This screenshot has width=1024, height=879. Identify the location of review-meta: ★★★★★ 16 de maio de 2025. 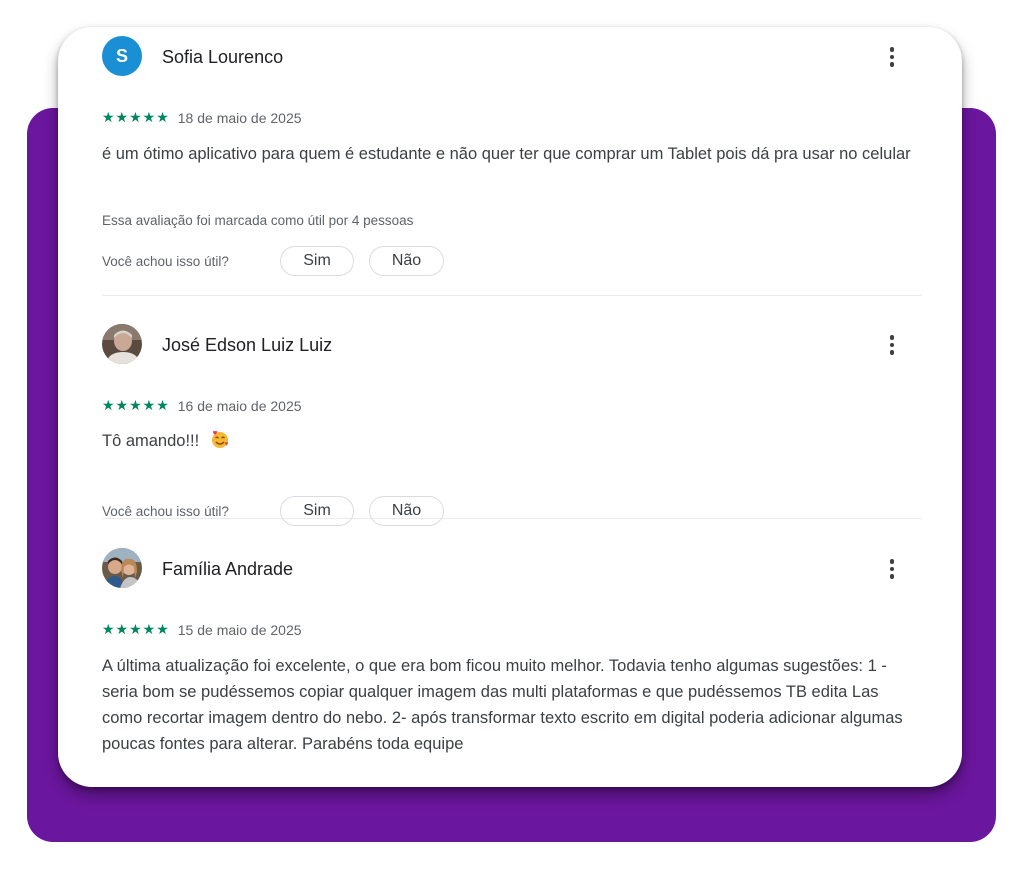
(202, 406).